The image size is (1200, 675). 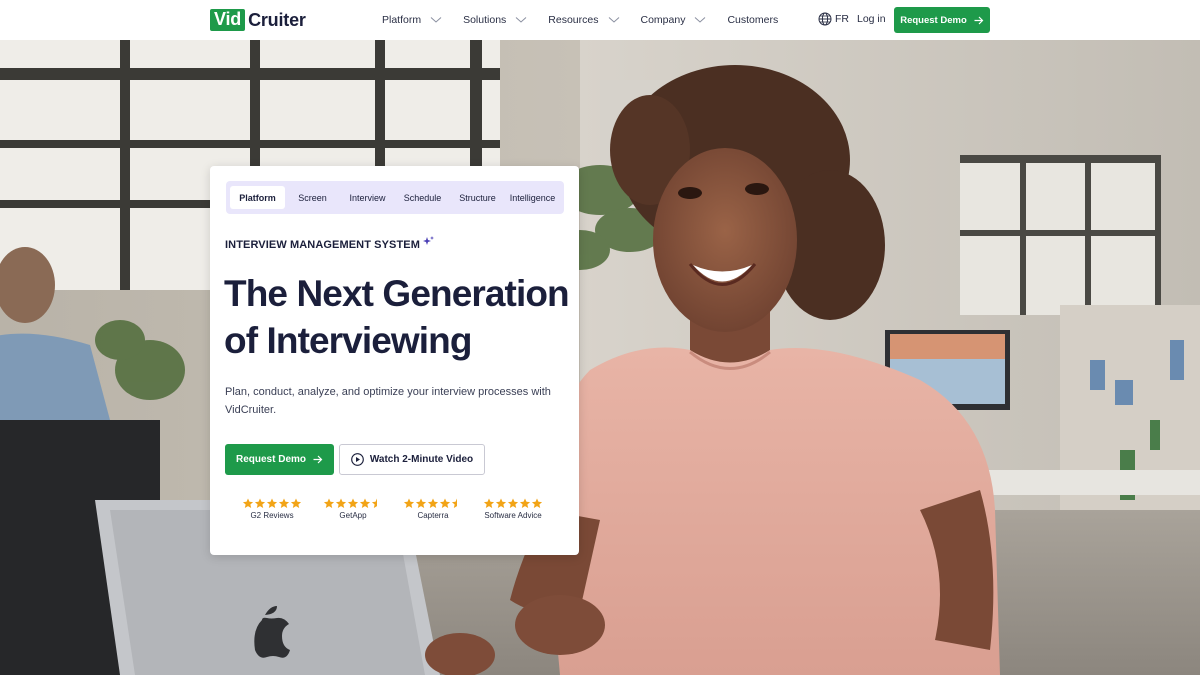 I want to click on nav-resources: Resources, so click(x=583, y=20).